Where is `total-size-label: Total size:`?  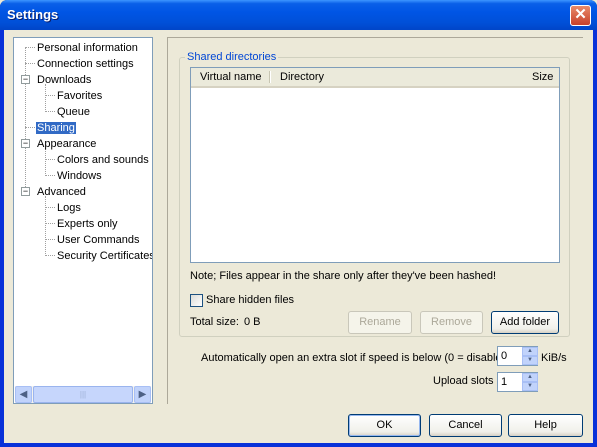
total-size-label: Total size: is located at coordinates (214, 322).